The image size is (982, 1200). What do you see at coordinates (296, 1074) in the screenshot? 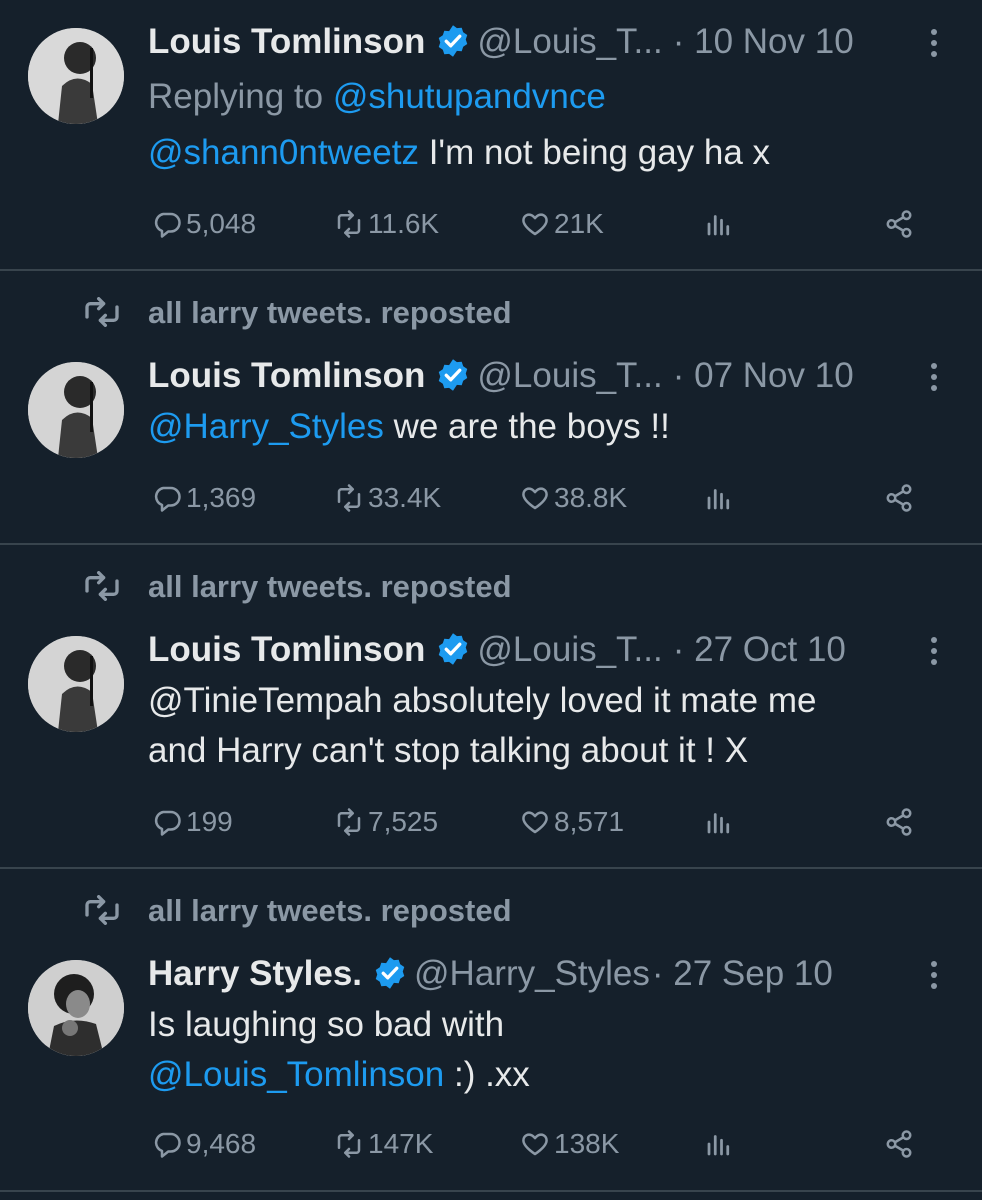
I see `mention-link: @Louis_Tomlinson` at bounding box center [296, 1074].